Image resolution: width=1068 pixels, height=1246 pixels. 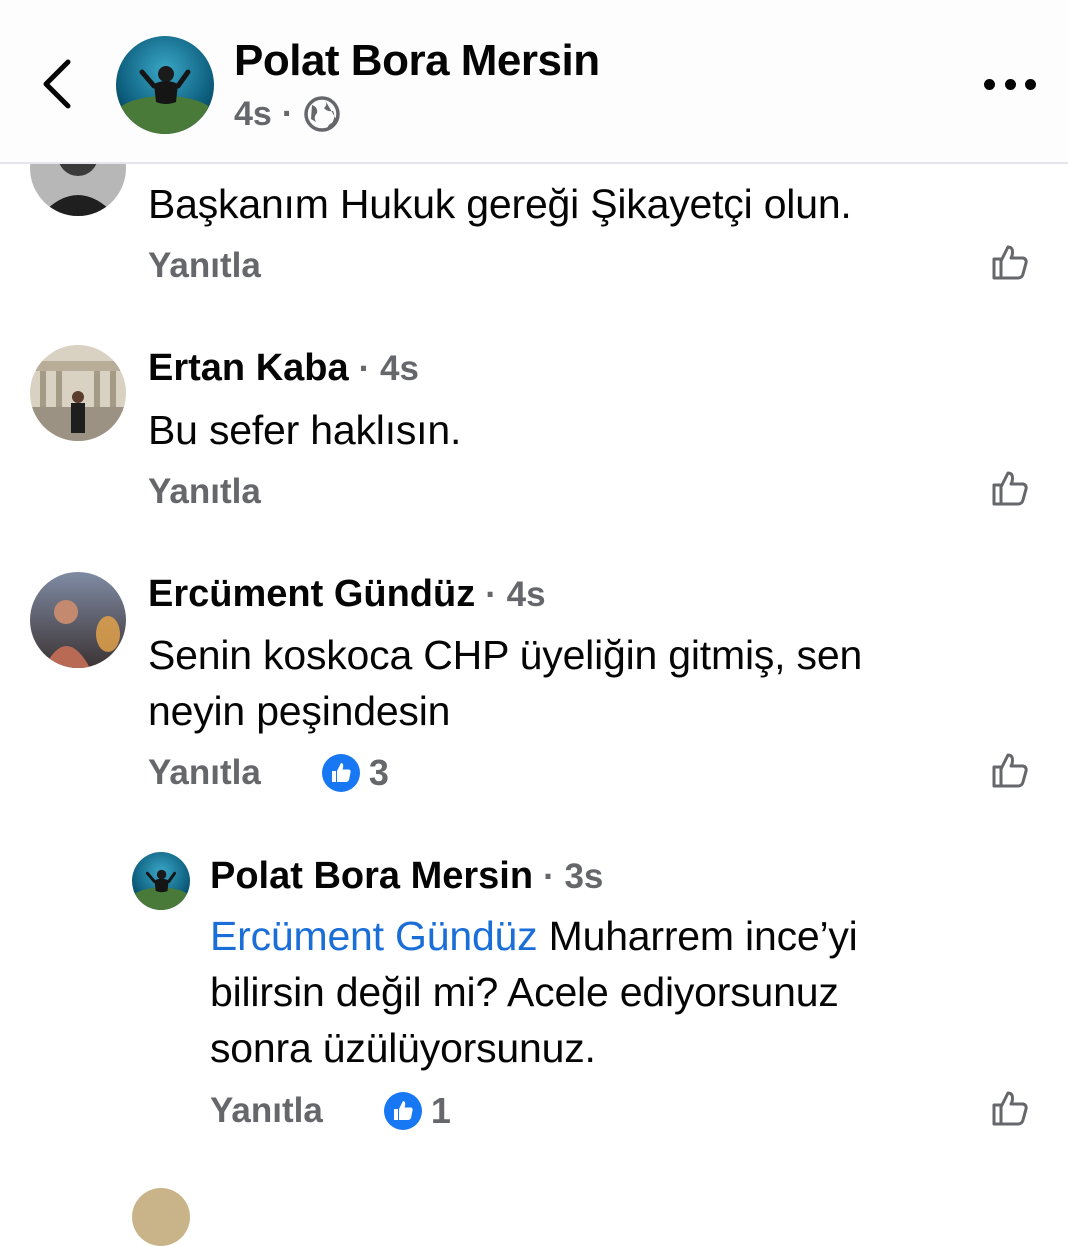 I want to click on post-header: Polat Bora Mersin 4s ·, so click(x=534, y=82).